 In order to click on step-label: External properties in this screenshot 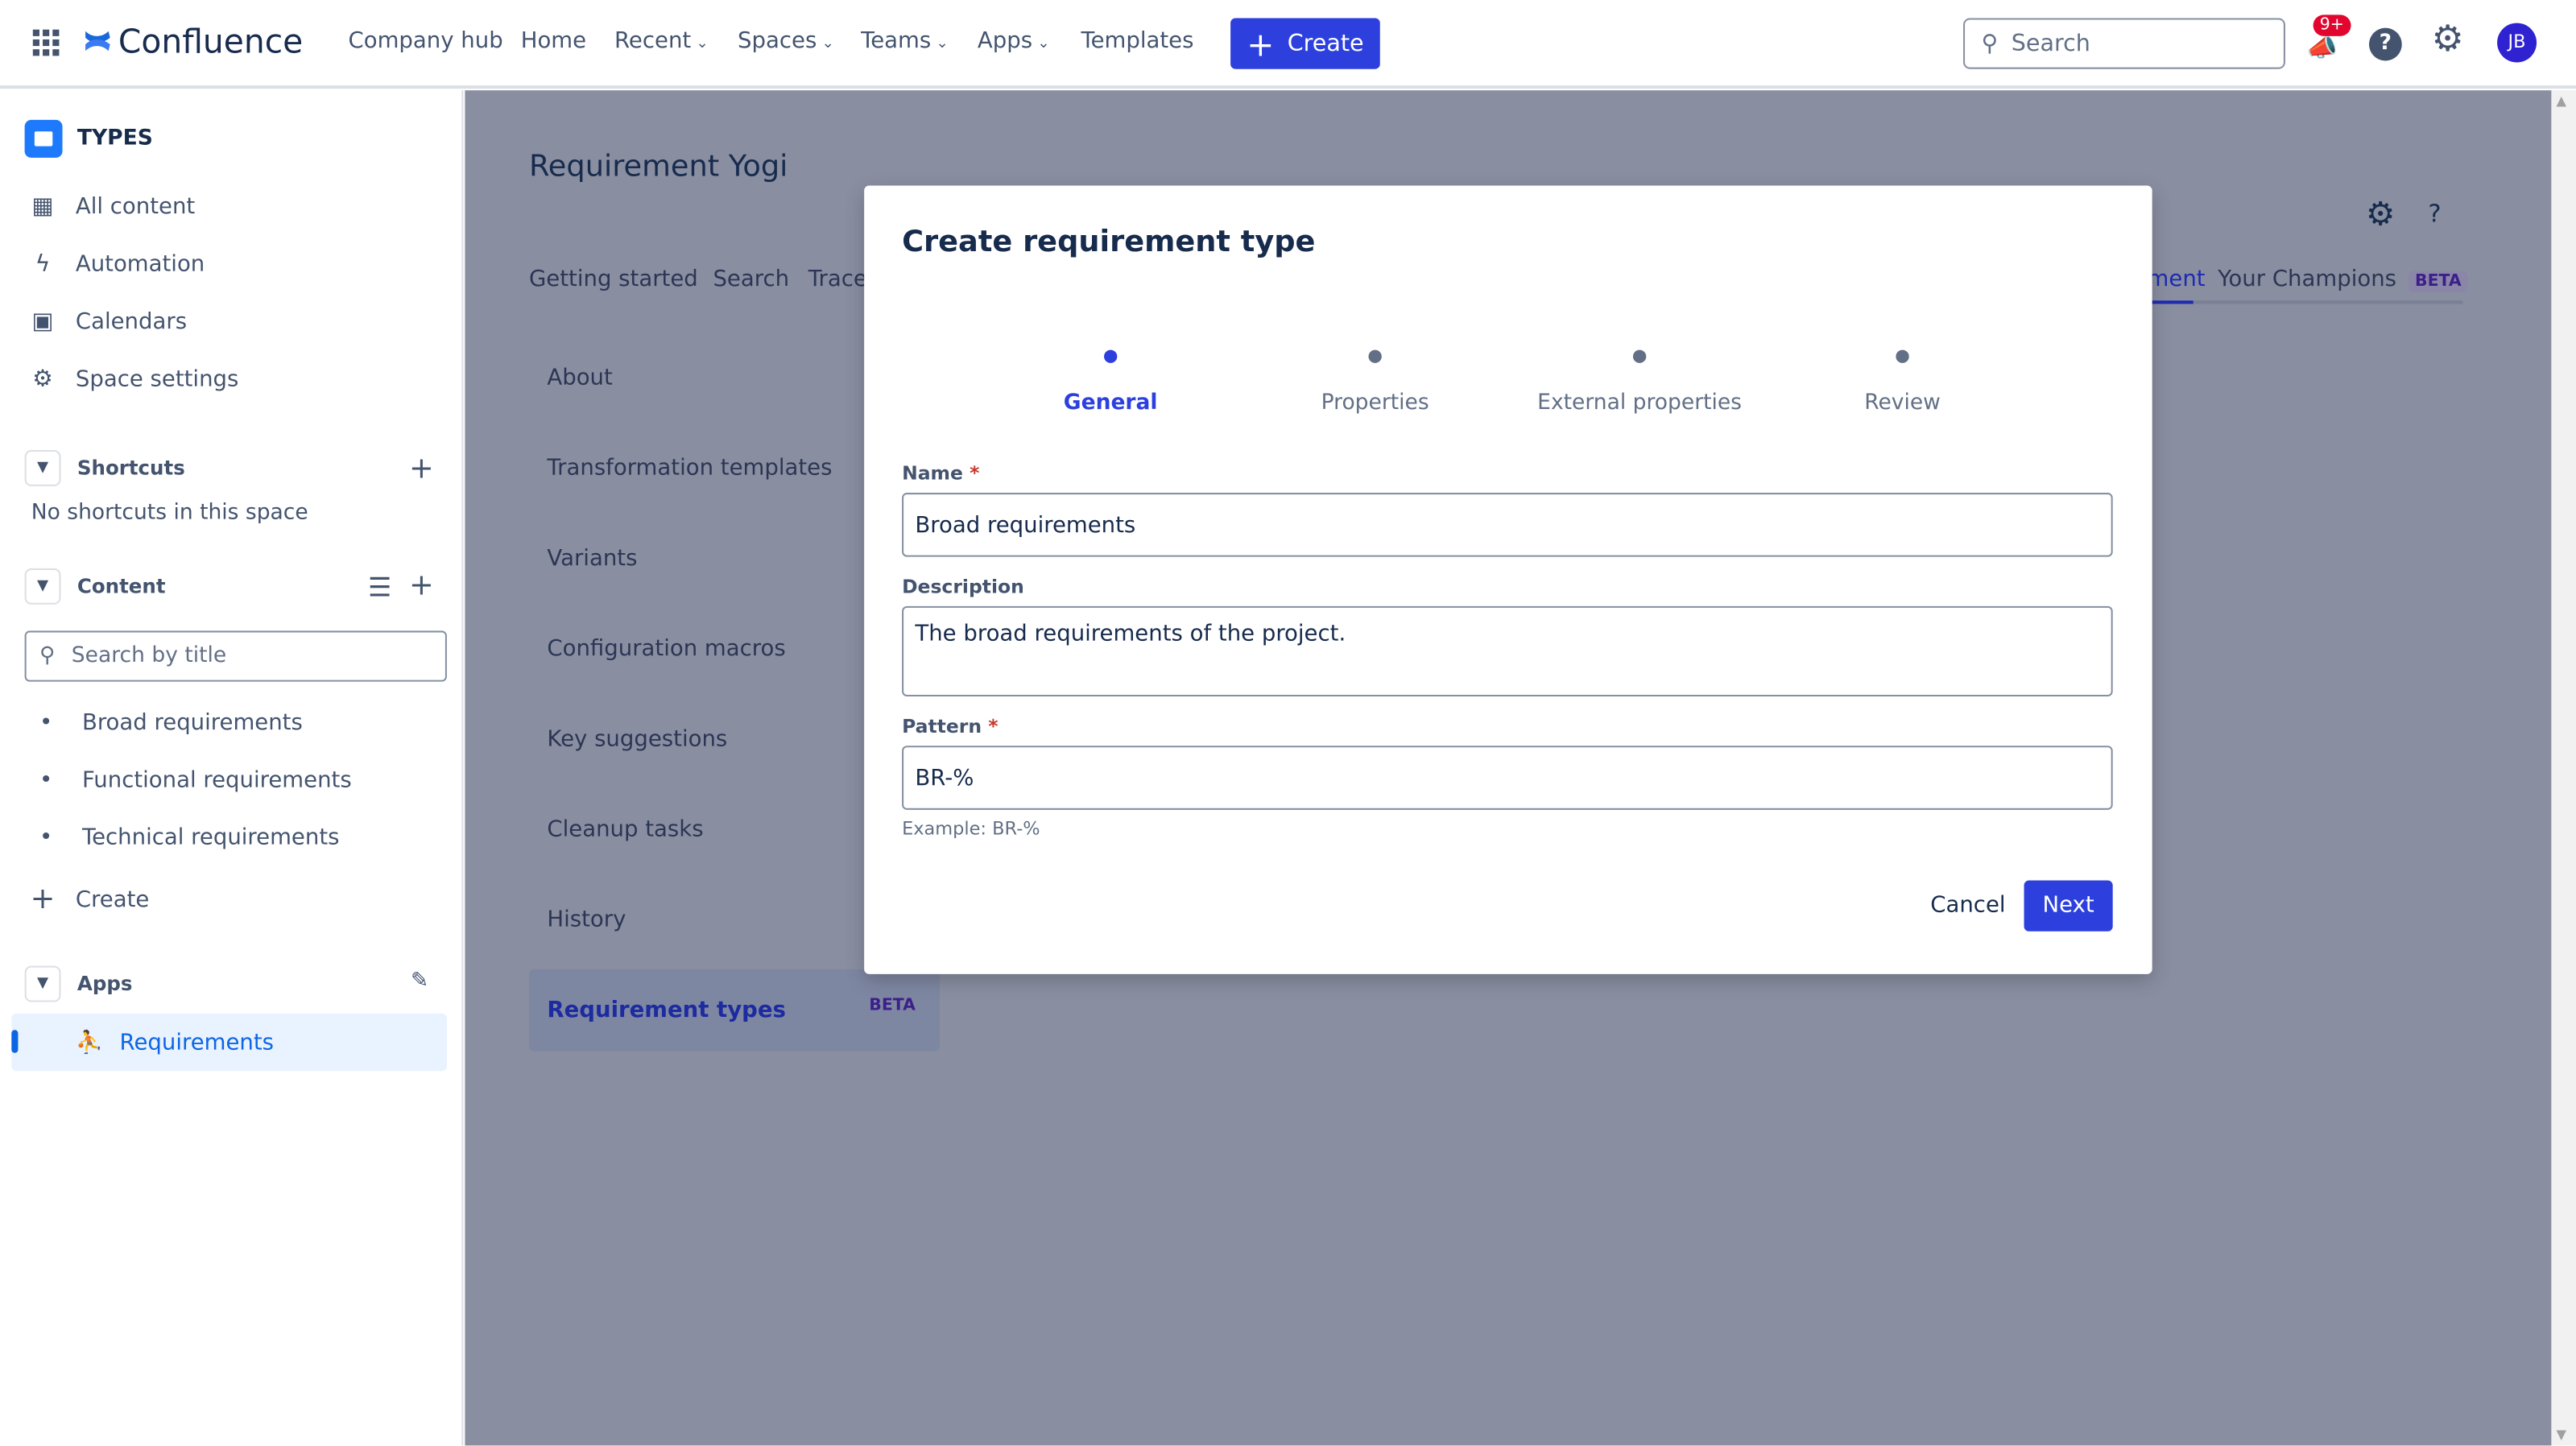, I will do `click(1640, 403)`.